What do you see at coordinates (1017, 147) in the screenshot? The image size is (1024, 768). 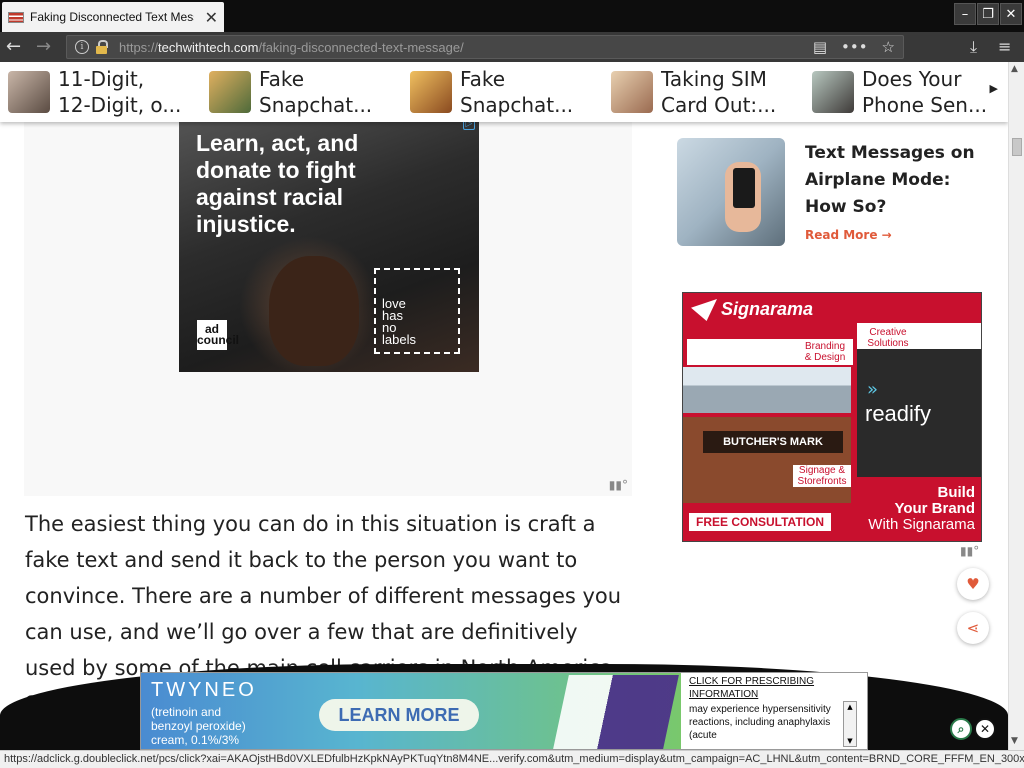 I see `scroll-thumb` at bounding box center [1017, 147].